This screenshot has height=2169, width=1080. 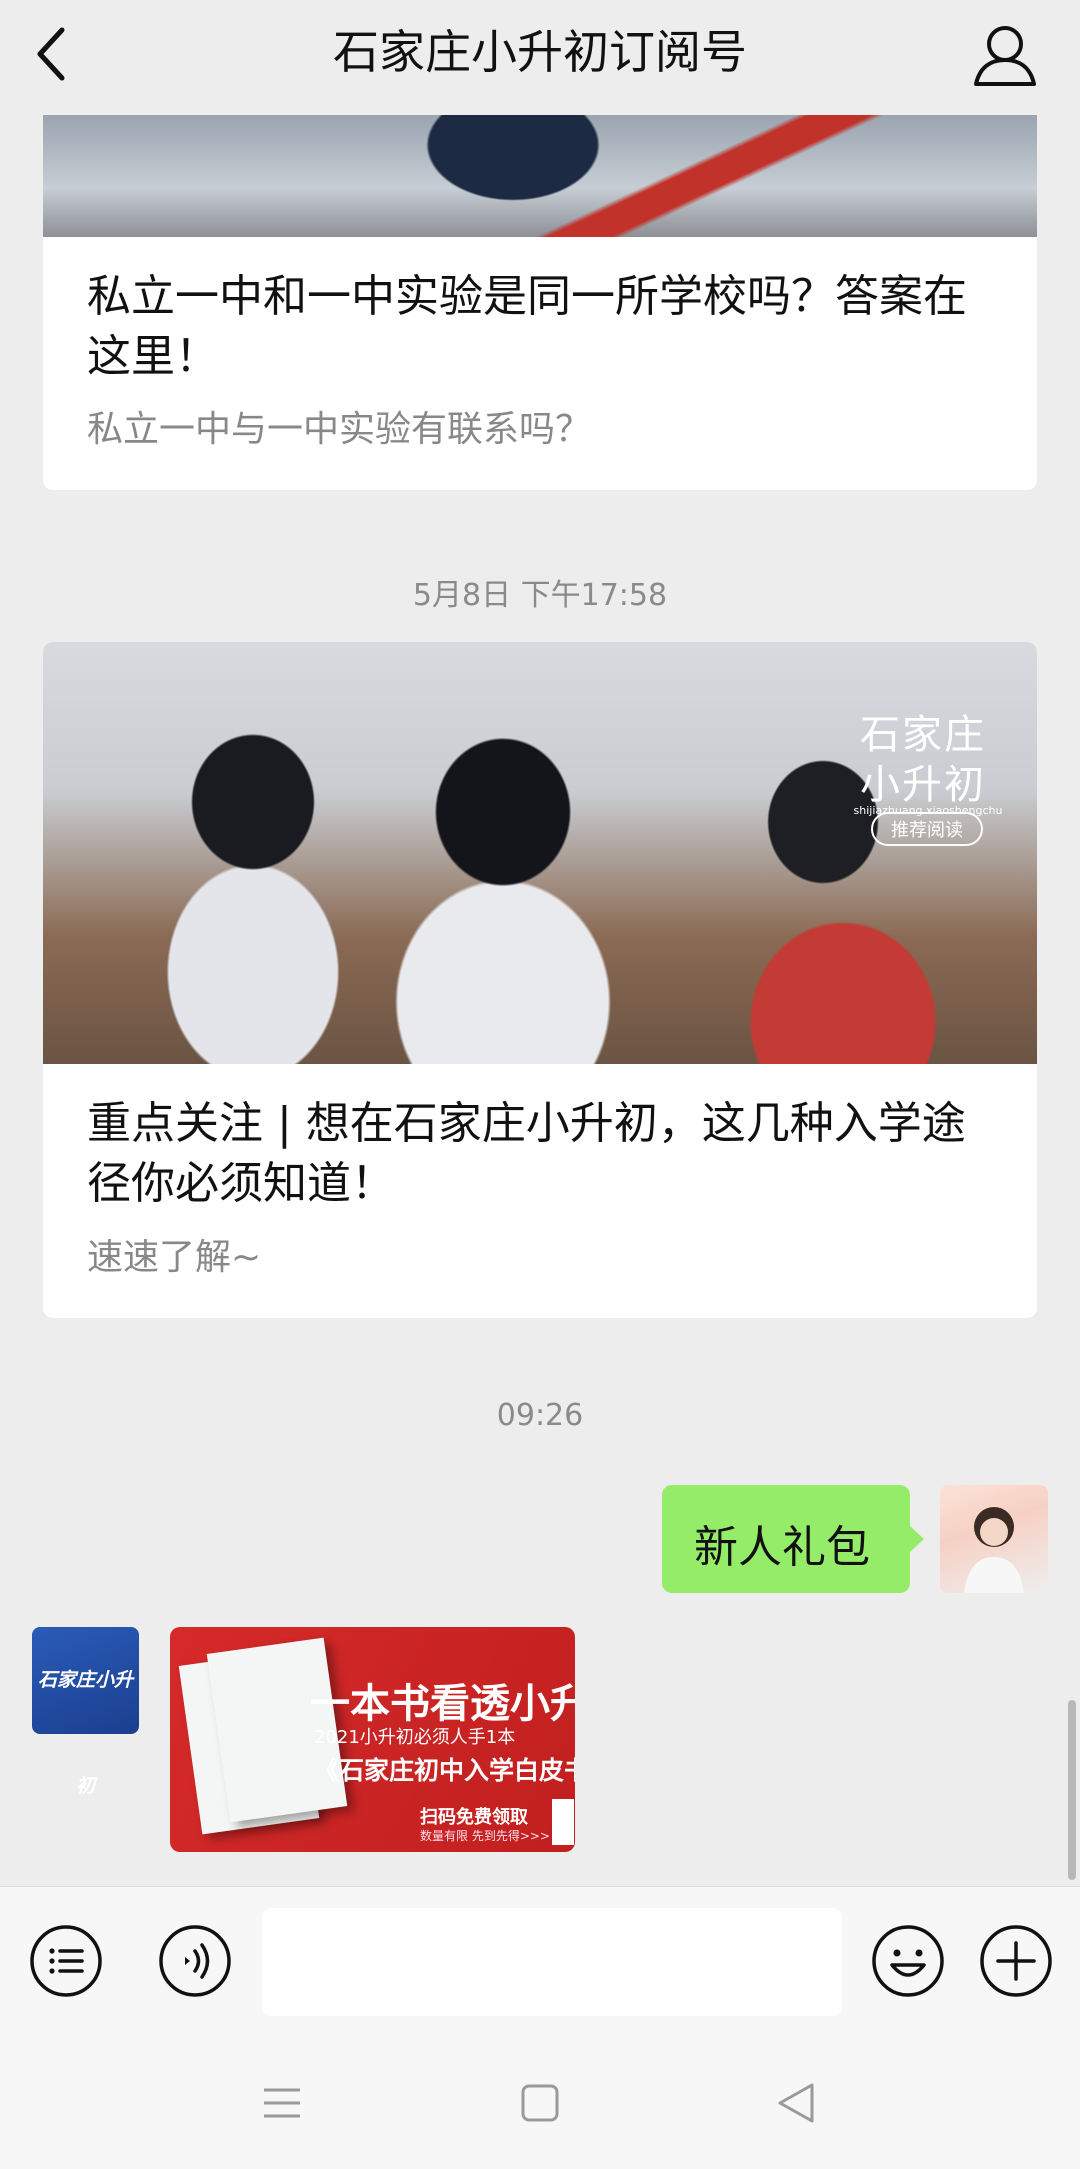 I want to click on promo-cta: 扫码免费领取, so click(x=474, y=1817).